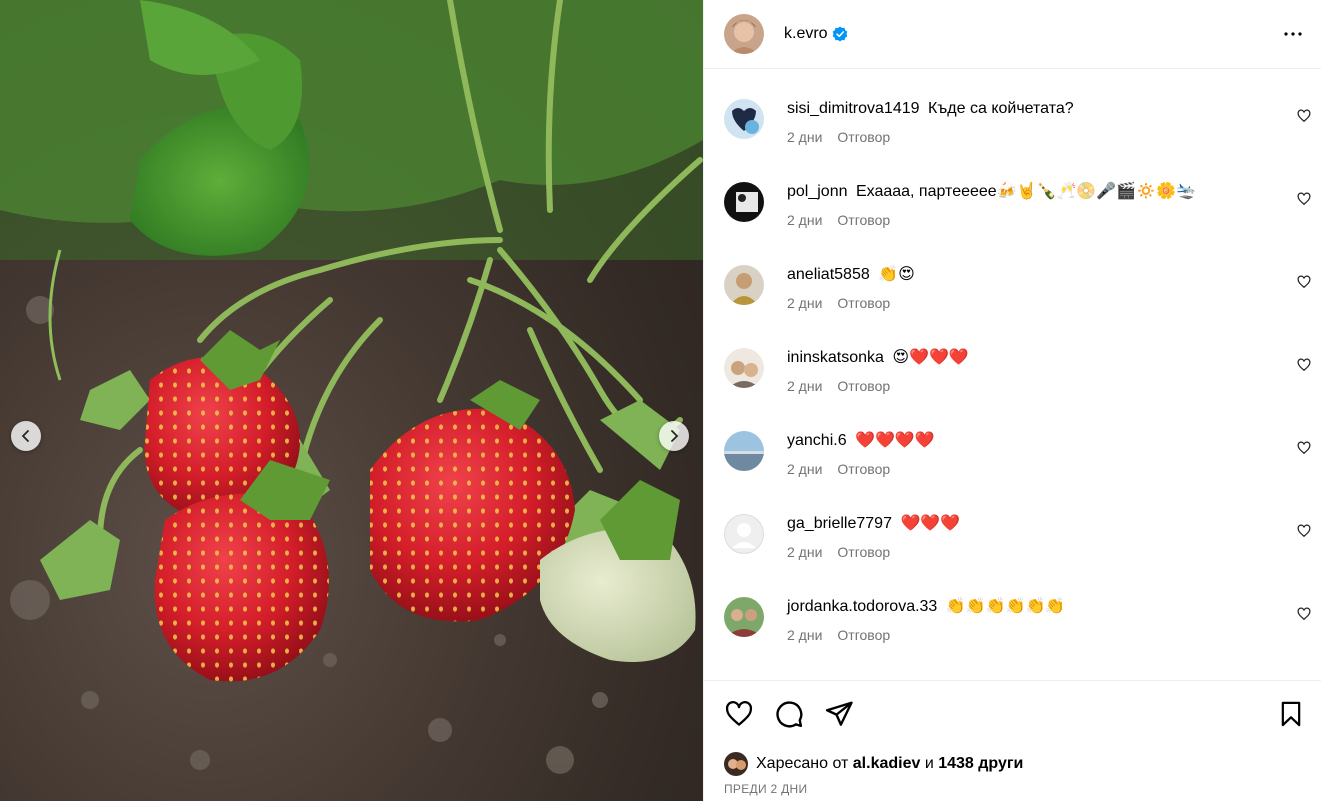 This screenshot has height=801, width=1321. What do you see at coordinates (1012, 34) in the screenshot?
I see `post-header: k.evro` at bounding box center [1012, 34].